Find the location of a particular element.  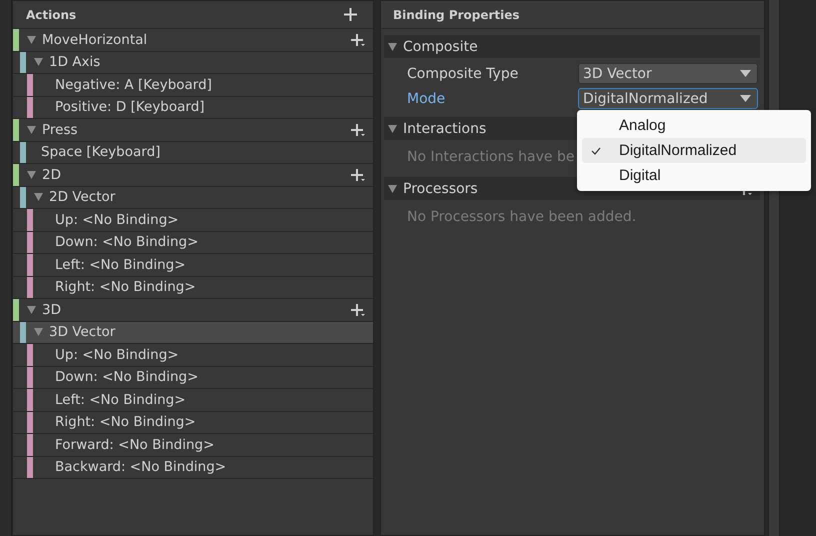

binding-row: Backward: <No Binding> is located at coordinates (193, 467).